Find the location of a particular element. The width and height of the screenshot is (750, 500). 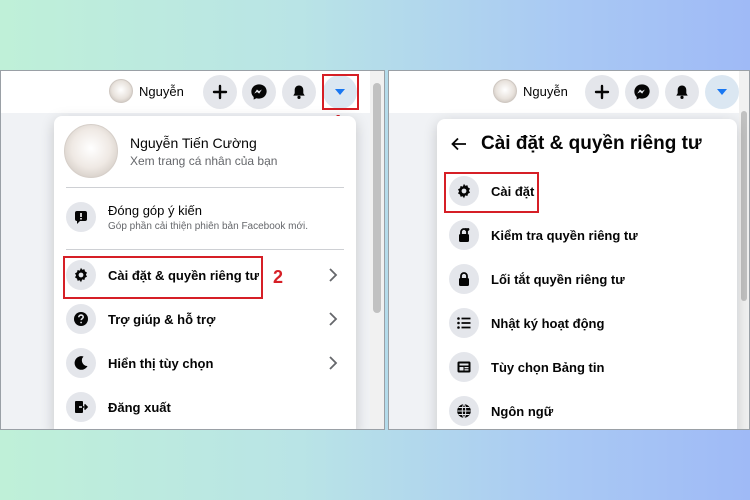

menu-item-label: Ngôn ngữ is located at coordinates (522, 411).